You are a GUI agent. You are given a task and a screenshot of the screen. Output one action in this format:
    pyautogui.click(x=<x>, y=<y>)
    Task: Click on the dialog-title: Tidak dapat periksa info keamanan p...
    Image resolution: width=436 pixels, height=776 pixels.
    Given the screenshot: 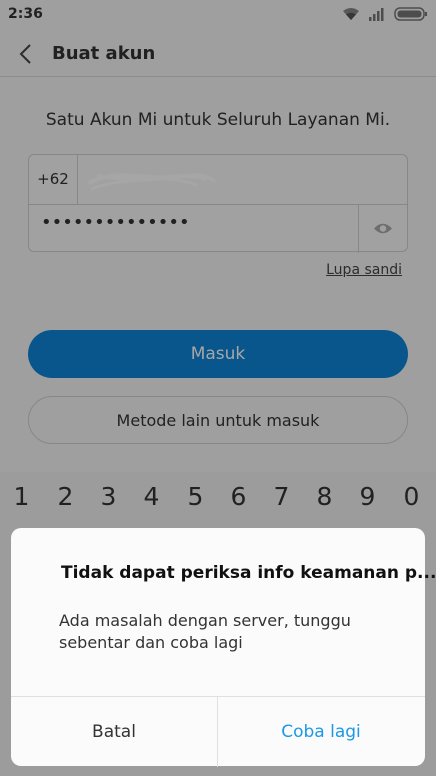 What is the action you would take?
    pyautogui.click(x=248, y=573)
    